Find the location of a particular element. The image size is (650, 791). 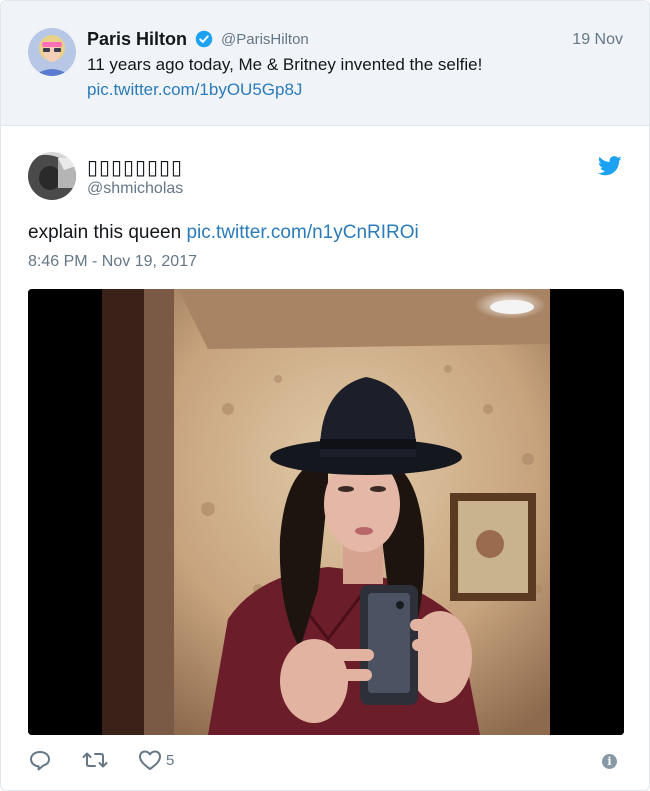

quoted-author-avatar is located at coordinates (52, 52).